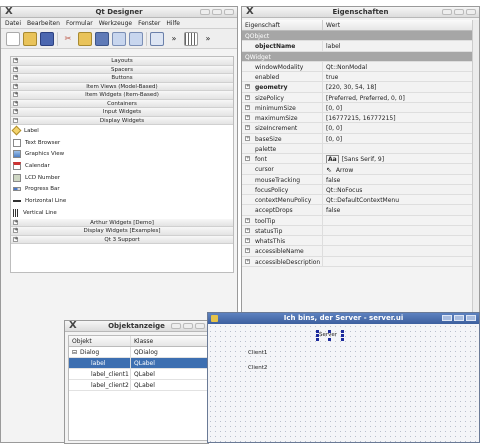 The height and width of the screenshot is (444, 480). I want to click on paste-icon, so click(102, 38).